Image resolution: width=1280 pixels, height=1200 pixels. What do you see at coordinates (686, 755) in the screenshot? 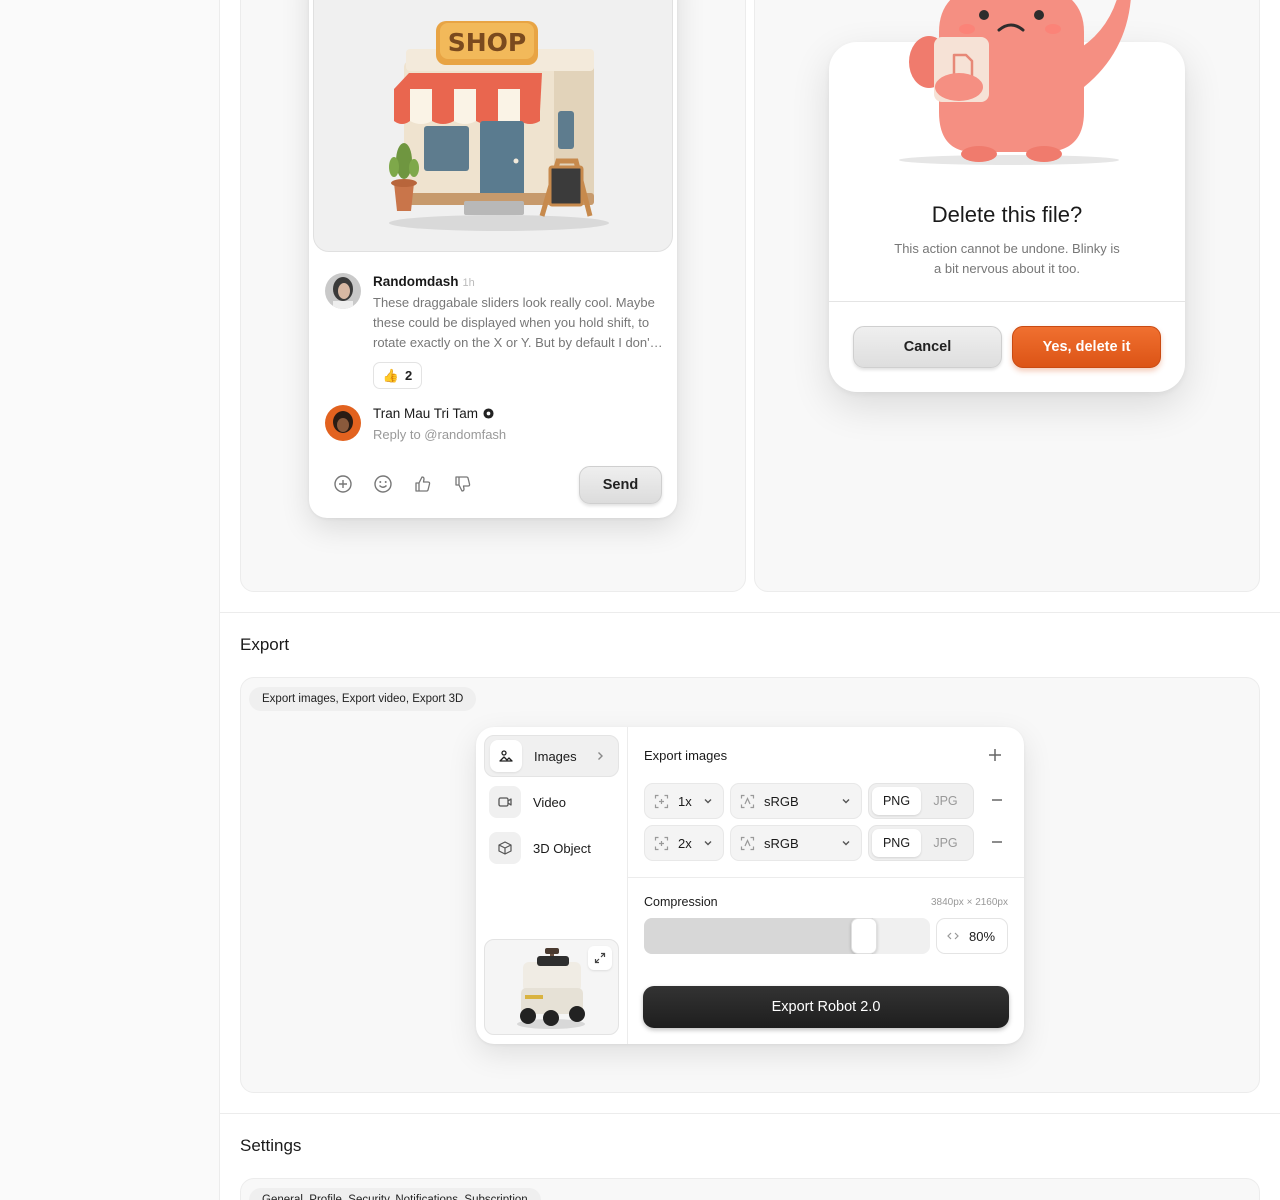
I see `export-images-title: Export images` at bounding box center [686, 755].